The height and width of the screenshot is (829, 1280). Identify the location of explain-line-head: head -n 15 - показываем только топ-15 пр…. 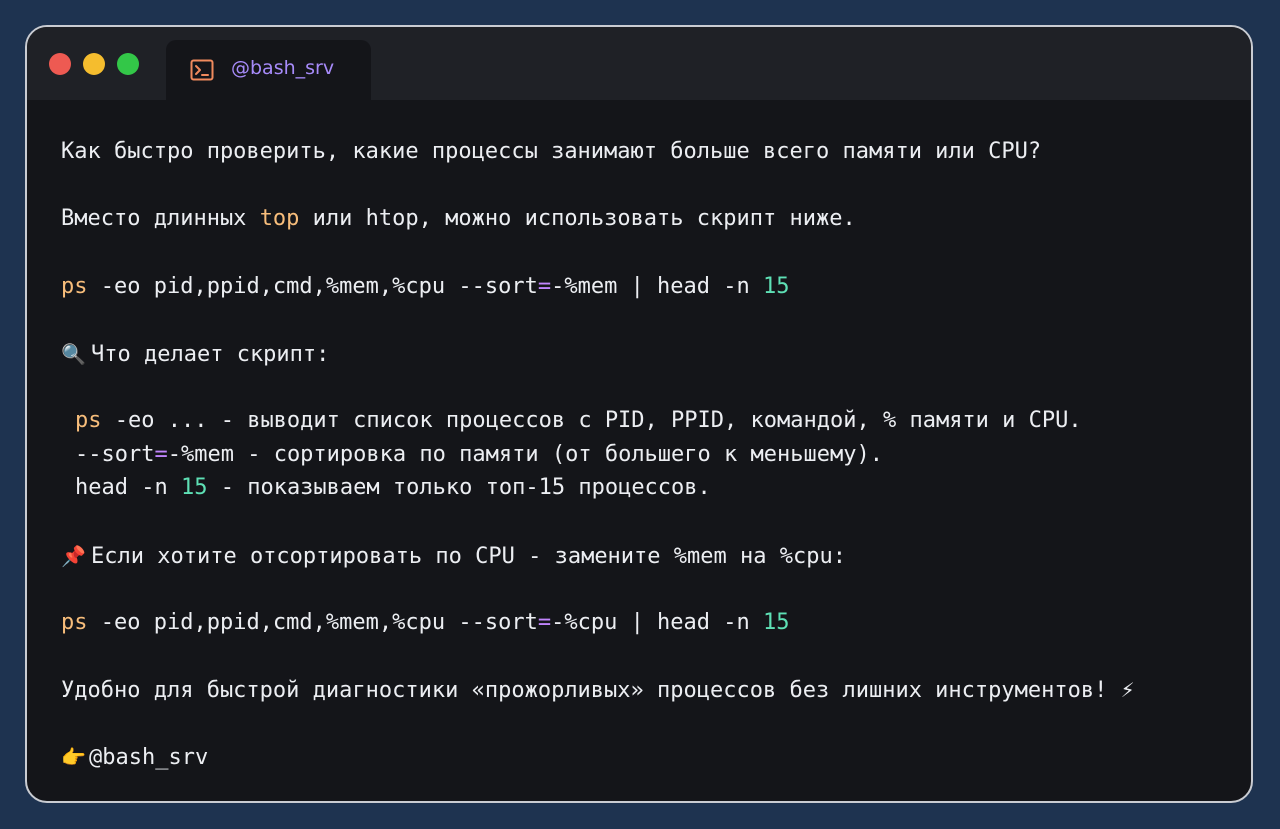
(393, 487).